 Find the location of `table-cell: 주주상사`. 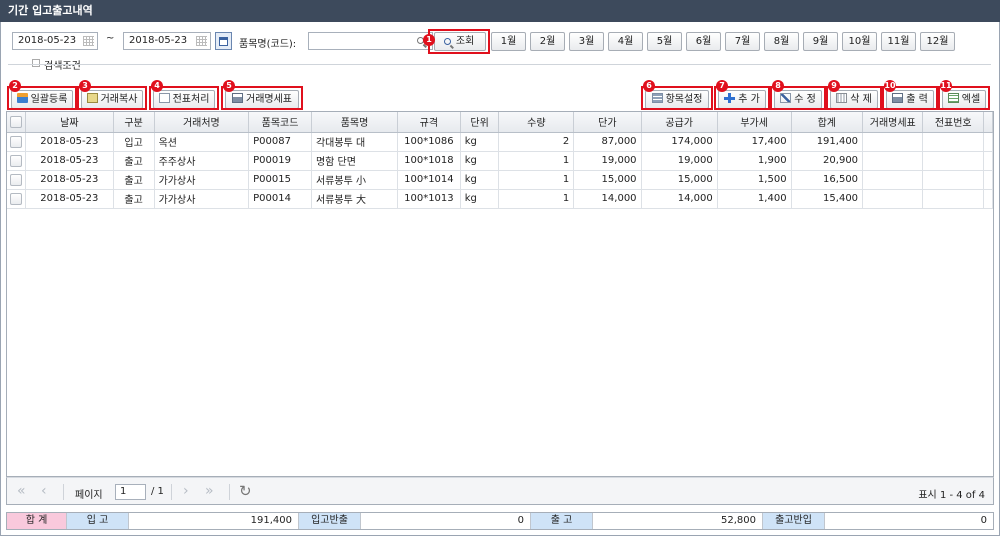

table-cell: 주주상사 is located at coordinates (202, 161).